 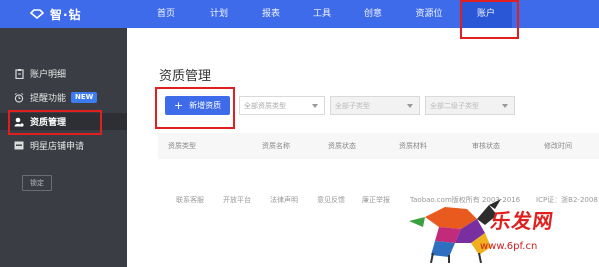 I want to click on secondary-subtype-select: 全部二级子类型, so click(x=470, y=105).